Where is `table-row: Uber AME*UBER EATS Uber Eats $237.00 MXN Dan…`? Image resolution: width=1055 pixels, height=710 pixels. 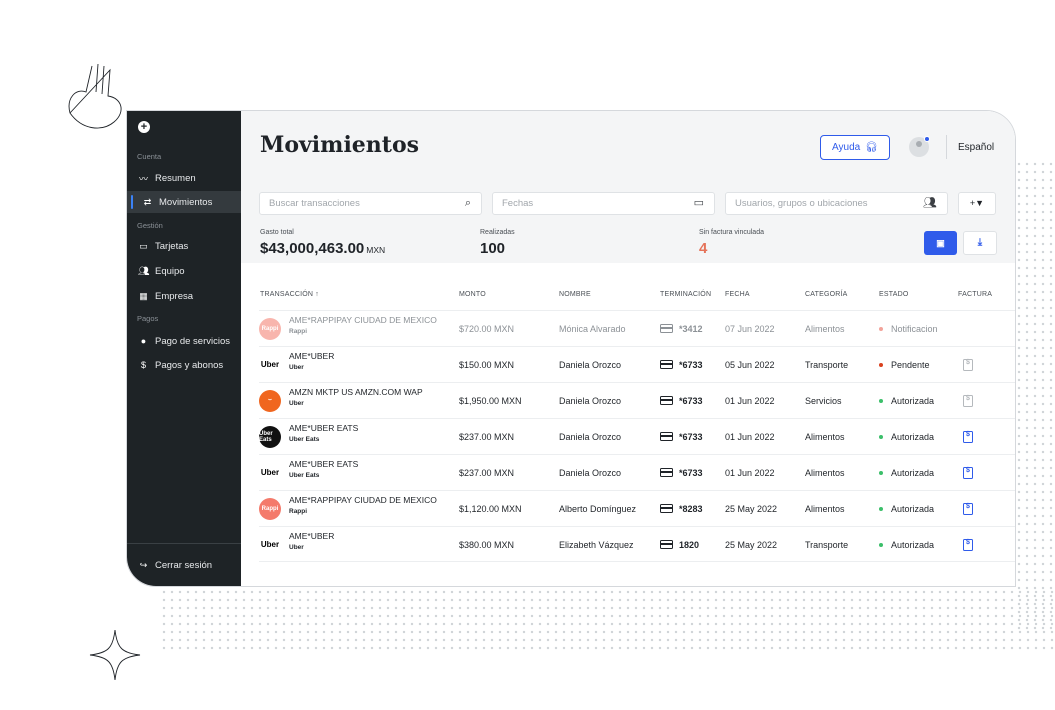
table-row: Uber AME*UBER EATS Uber Eats $237.00 MXN Dan… is located at coordinates (637, 472).